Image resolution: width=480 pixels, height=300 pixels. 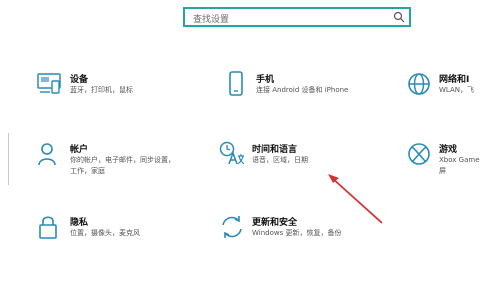 What do you see at coordinates (459, 165) in the screenshot?
I see `tile-description: Xbox Game 屏` at bounding box center [459, 165].